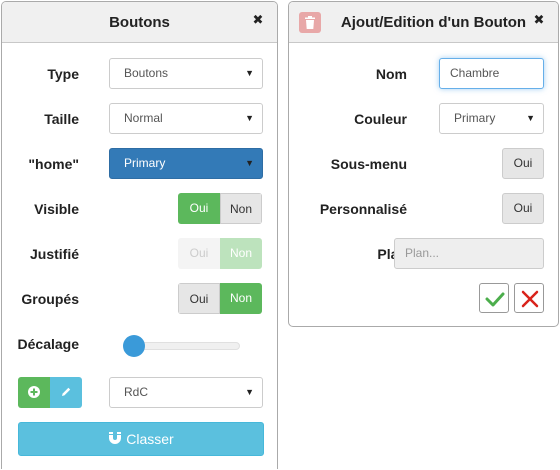 The image size is (560, 470). Describe the element at coordinates (136, 392) in the screenshot. I see `room-select-value: RdC` at that location.